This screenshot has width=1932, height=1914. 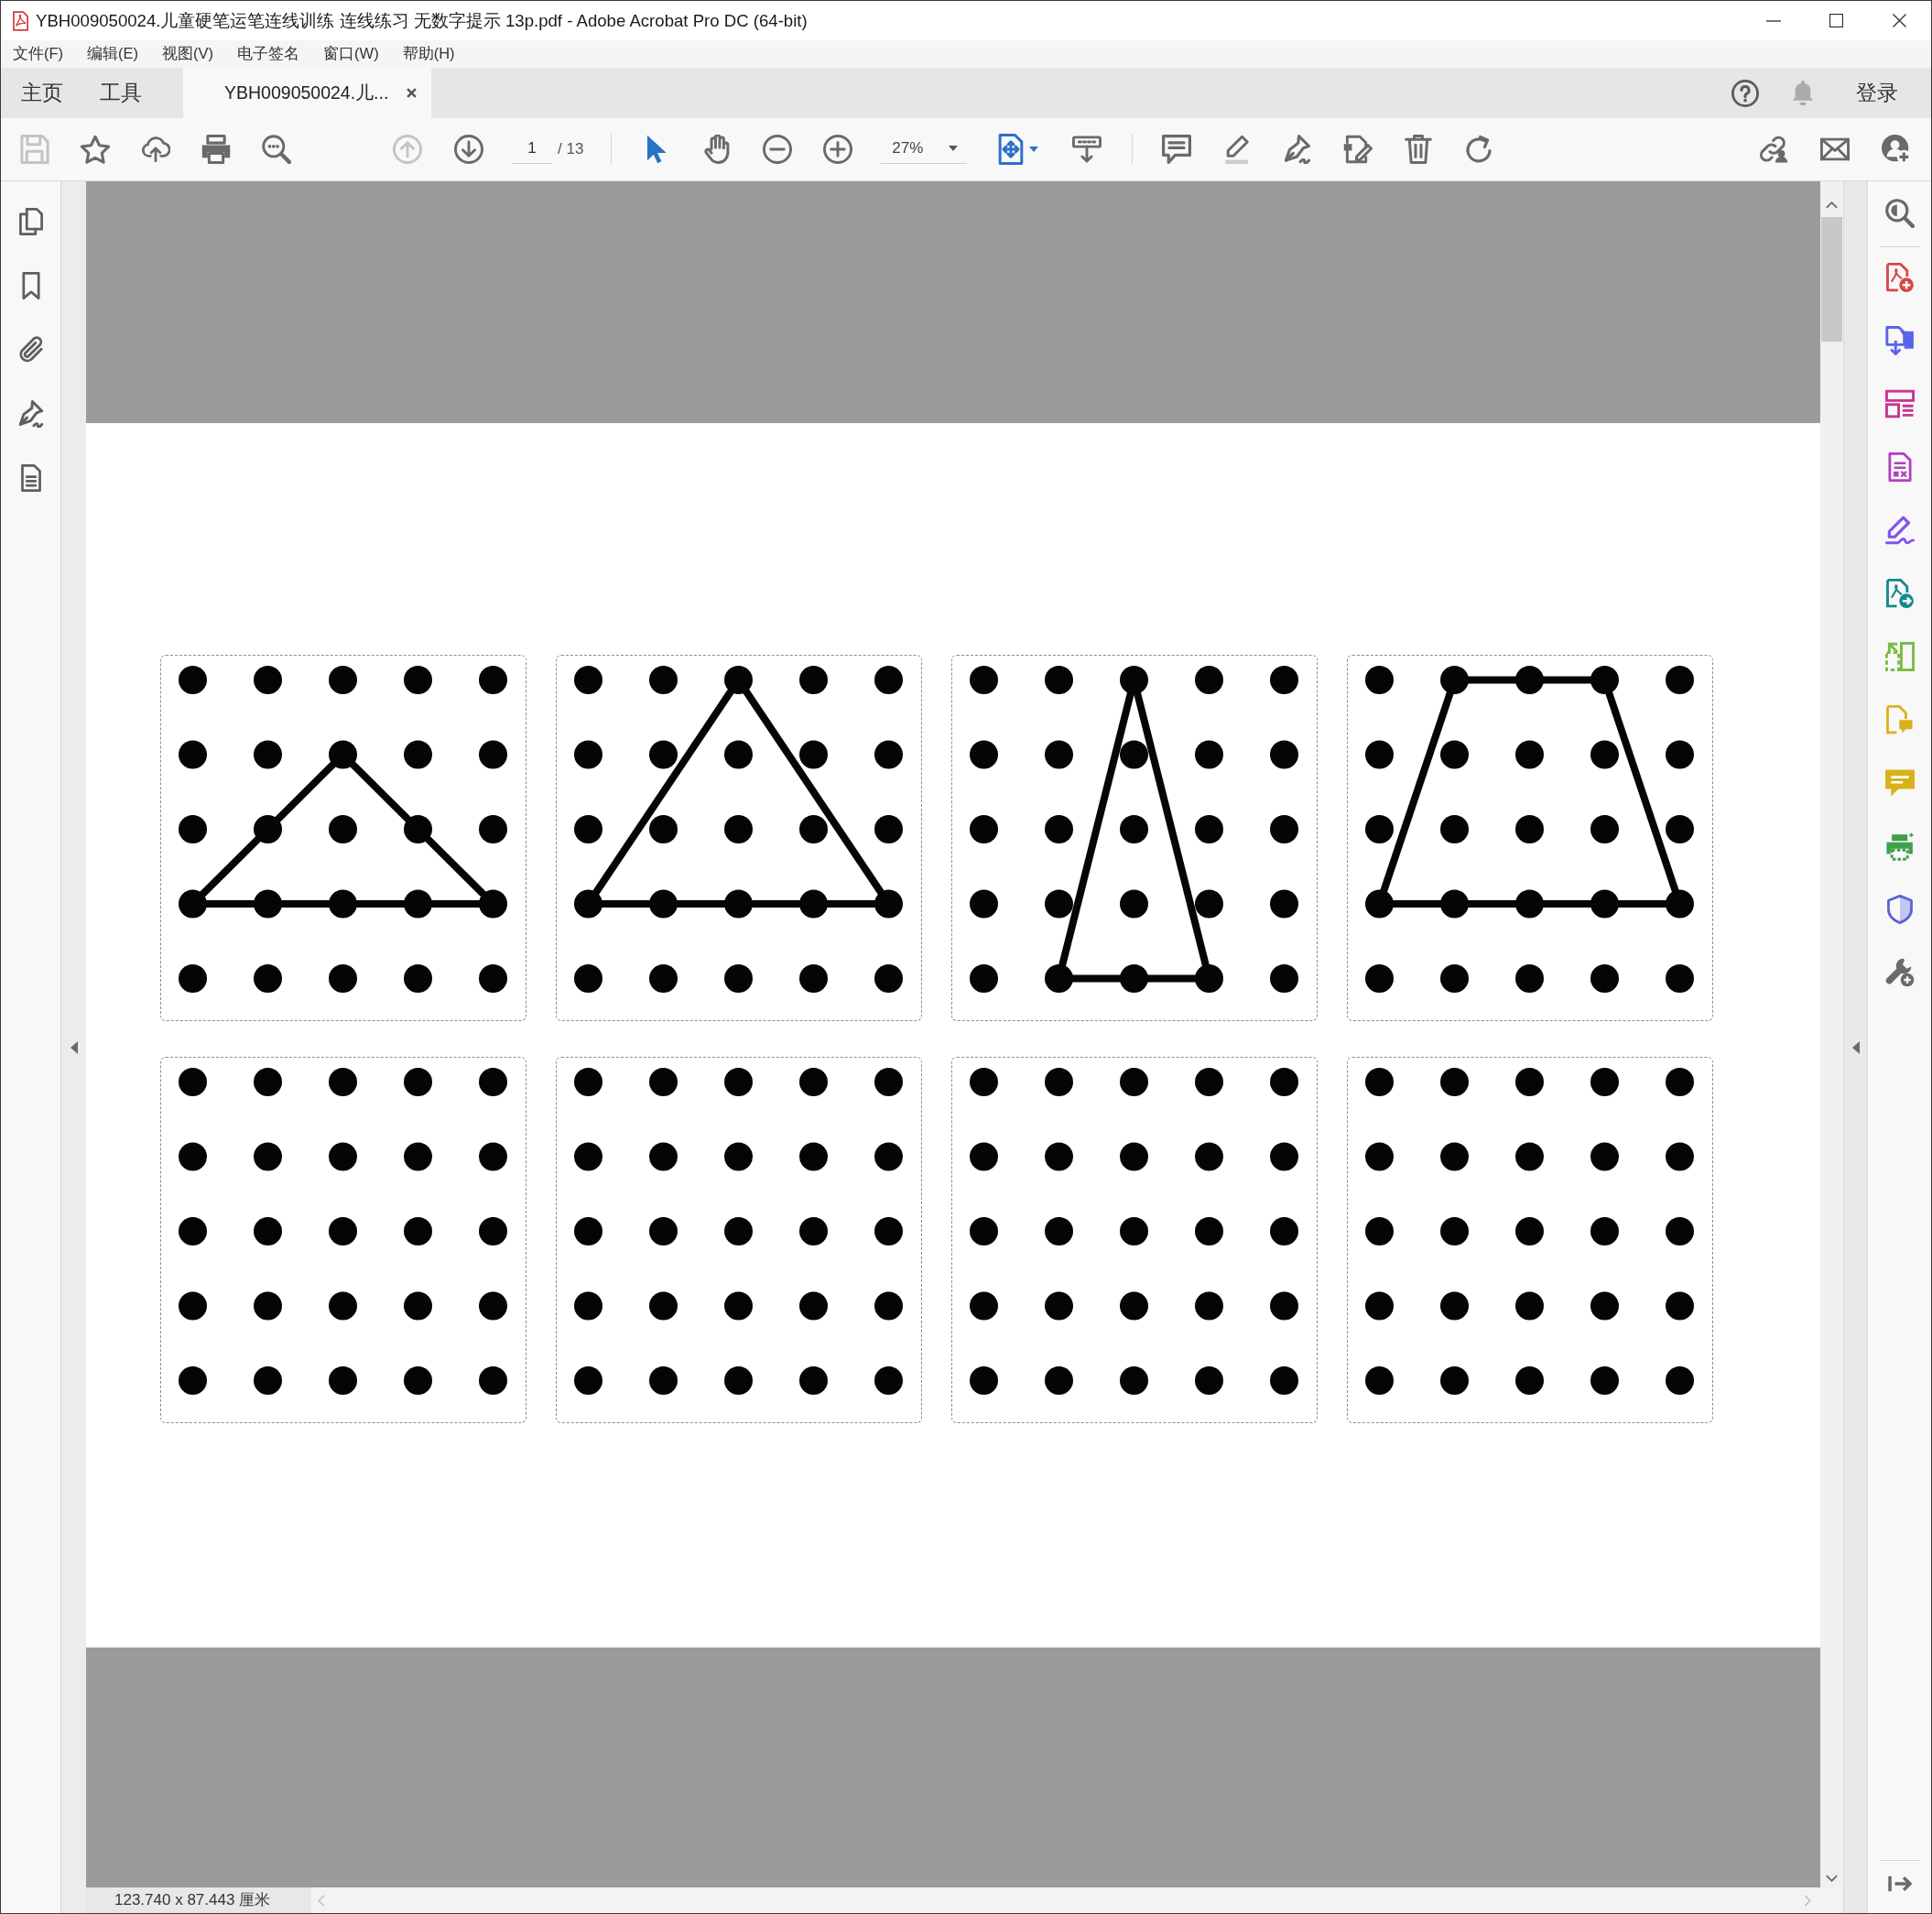 I want to click on signature-icon, so click(x=1900, y=530).